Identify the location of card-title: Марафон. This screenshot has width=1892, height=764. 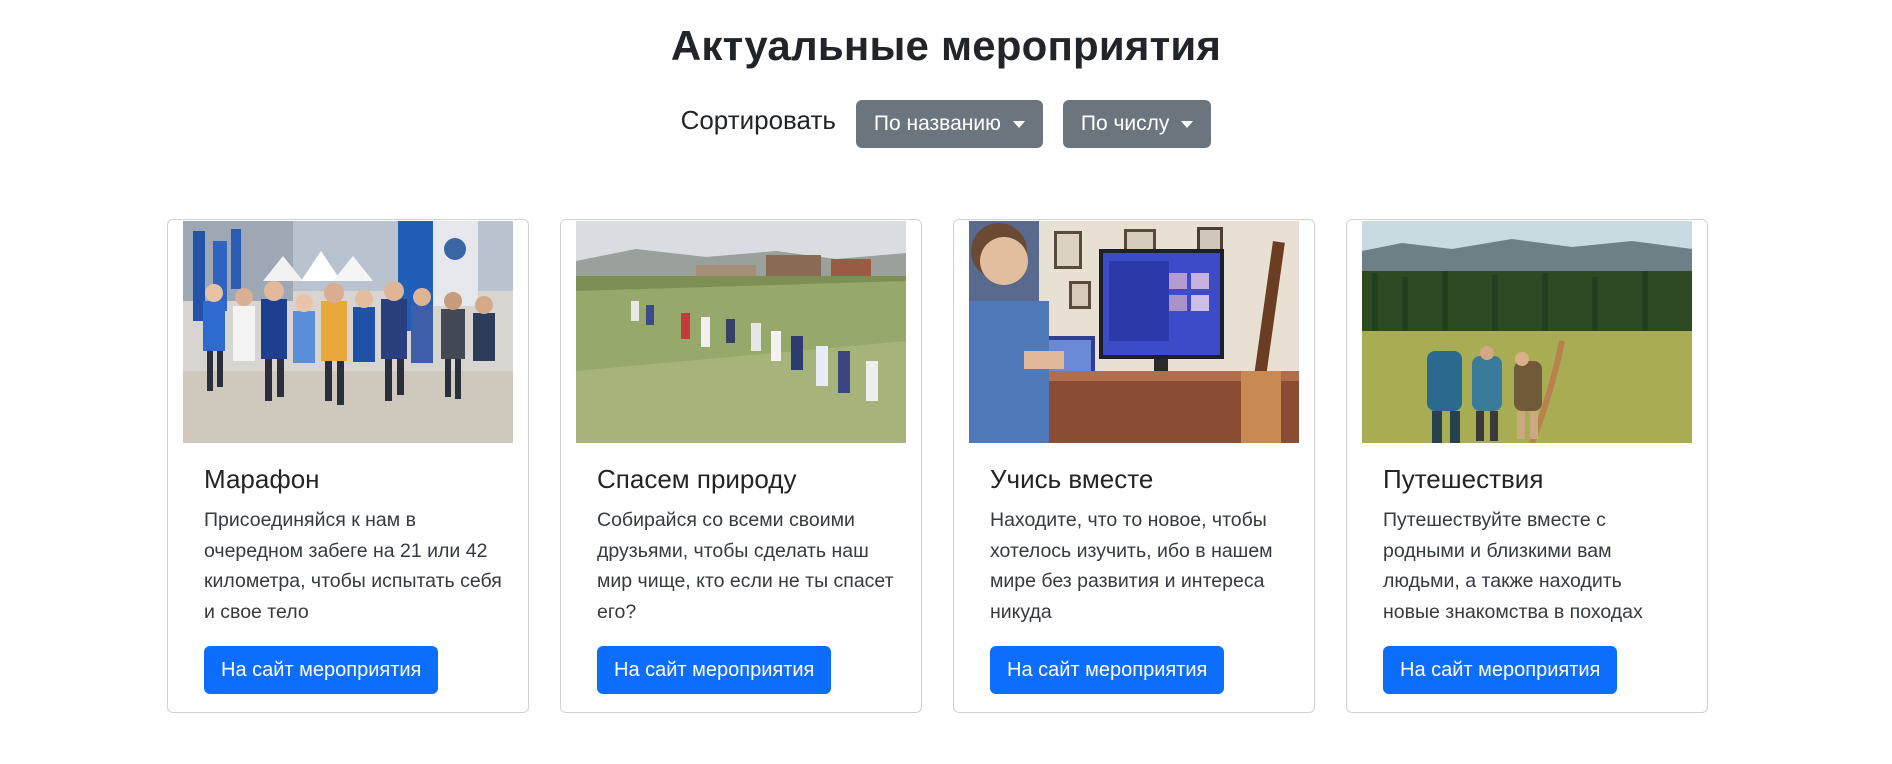
(262, 479).